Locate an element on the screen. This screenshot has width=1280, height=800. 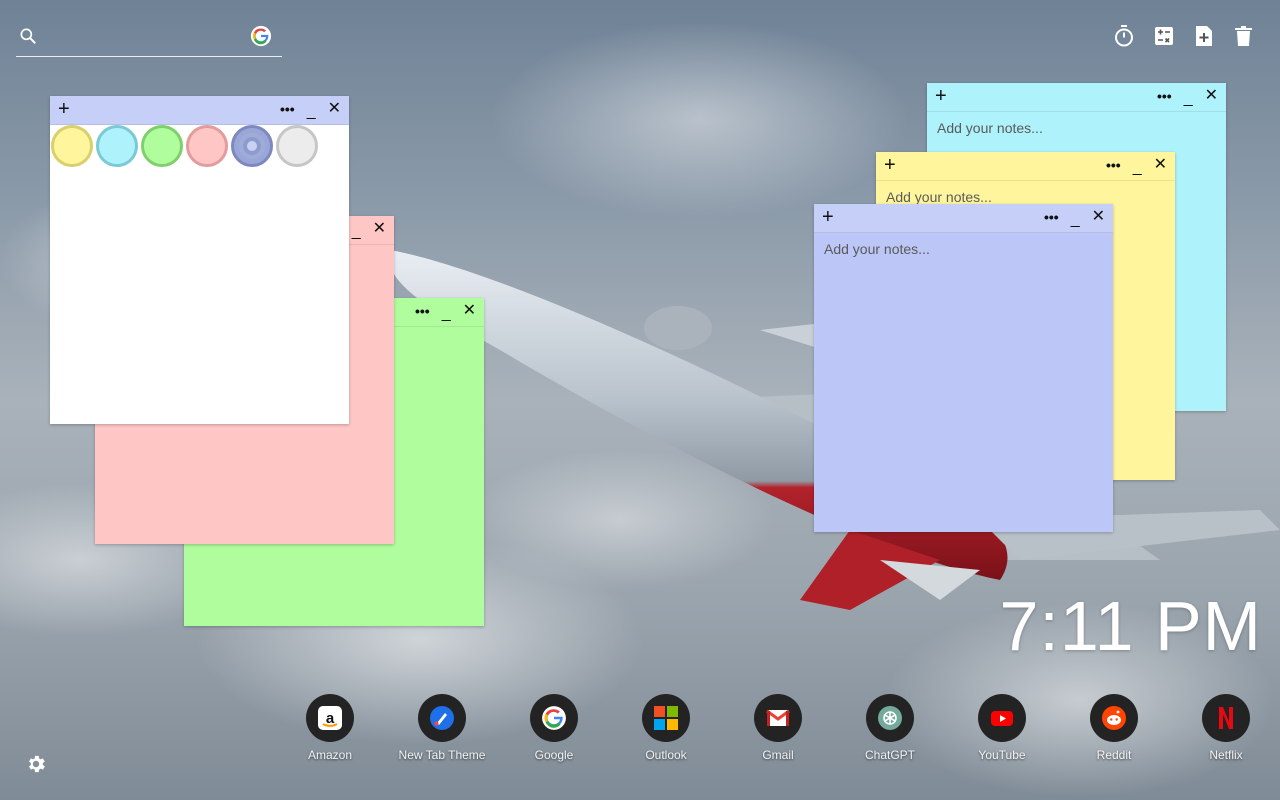
shortcut-label: Amazon is located at coordinates (330, 755).